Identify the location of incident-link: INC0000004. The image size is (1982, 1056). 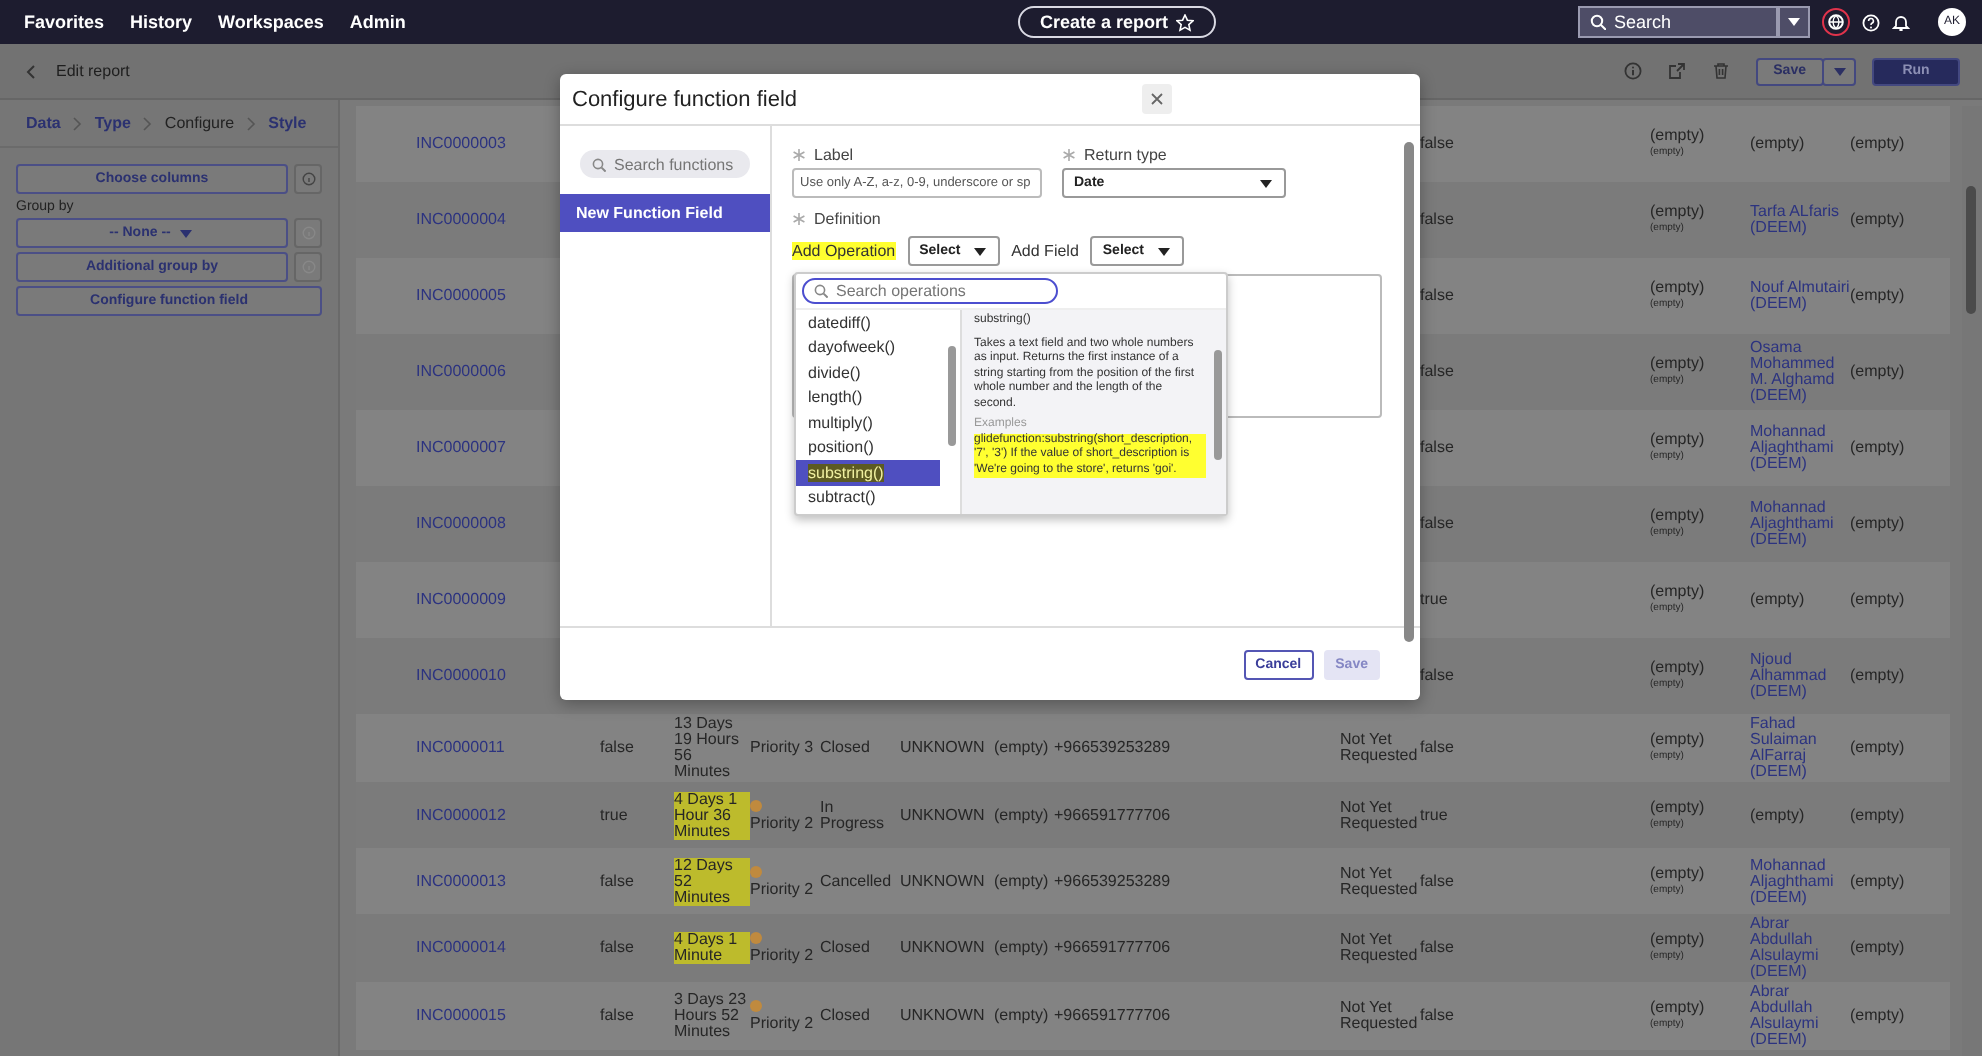
(461, 220).